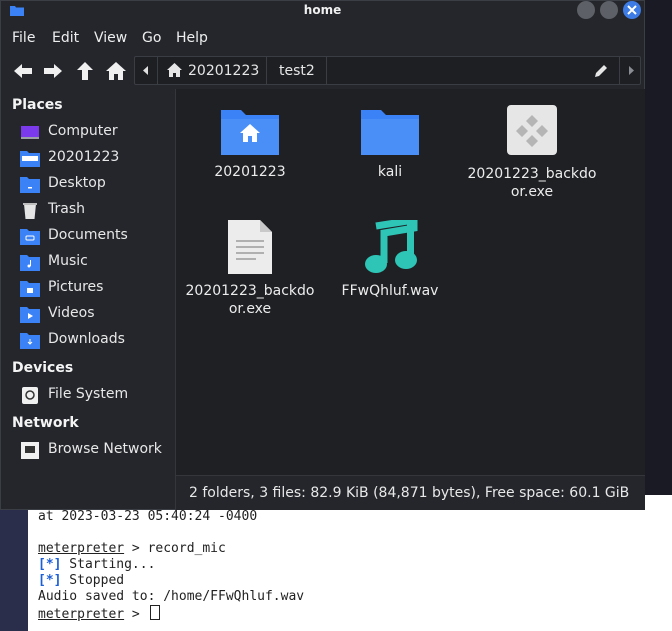  I want to click on forward-arrow-icon, so click(53, 71).